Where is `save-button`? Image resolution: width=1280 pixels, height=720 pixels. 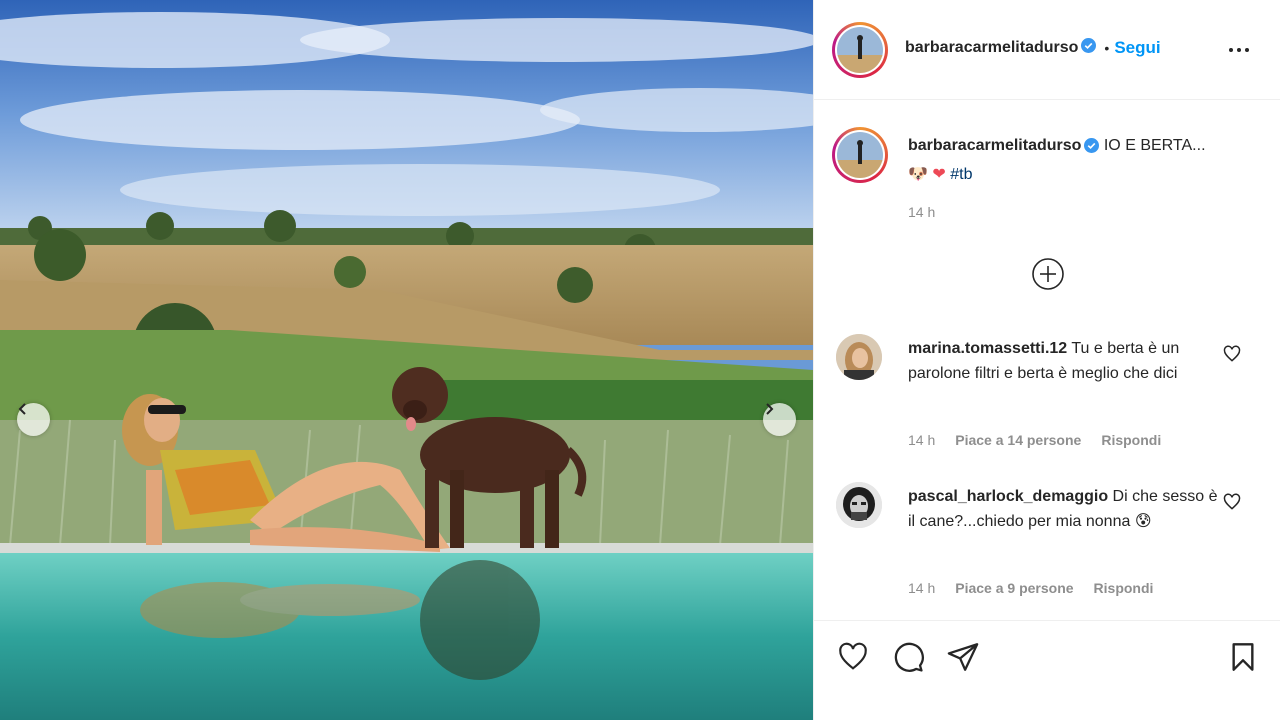 save-button is located at coordinates (1243, 657).